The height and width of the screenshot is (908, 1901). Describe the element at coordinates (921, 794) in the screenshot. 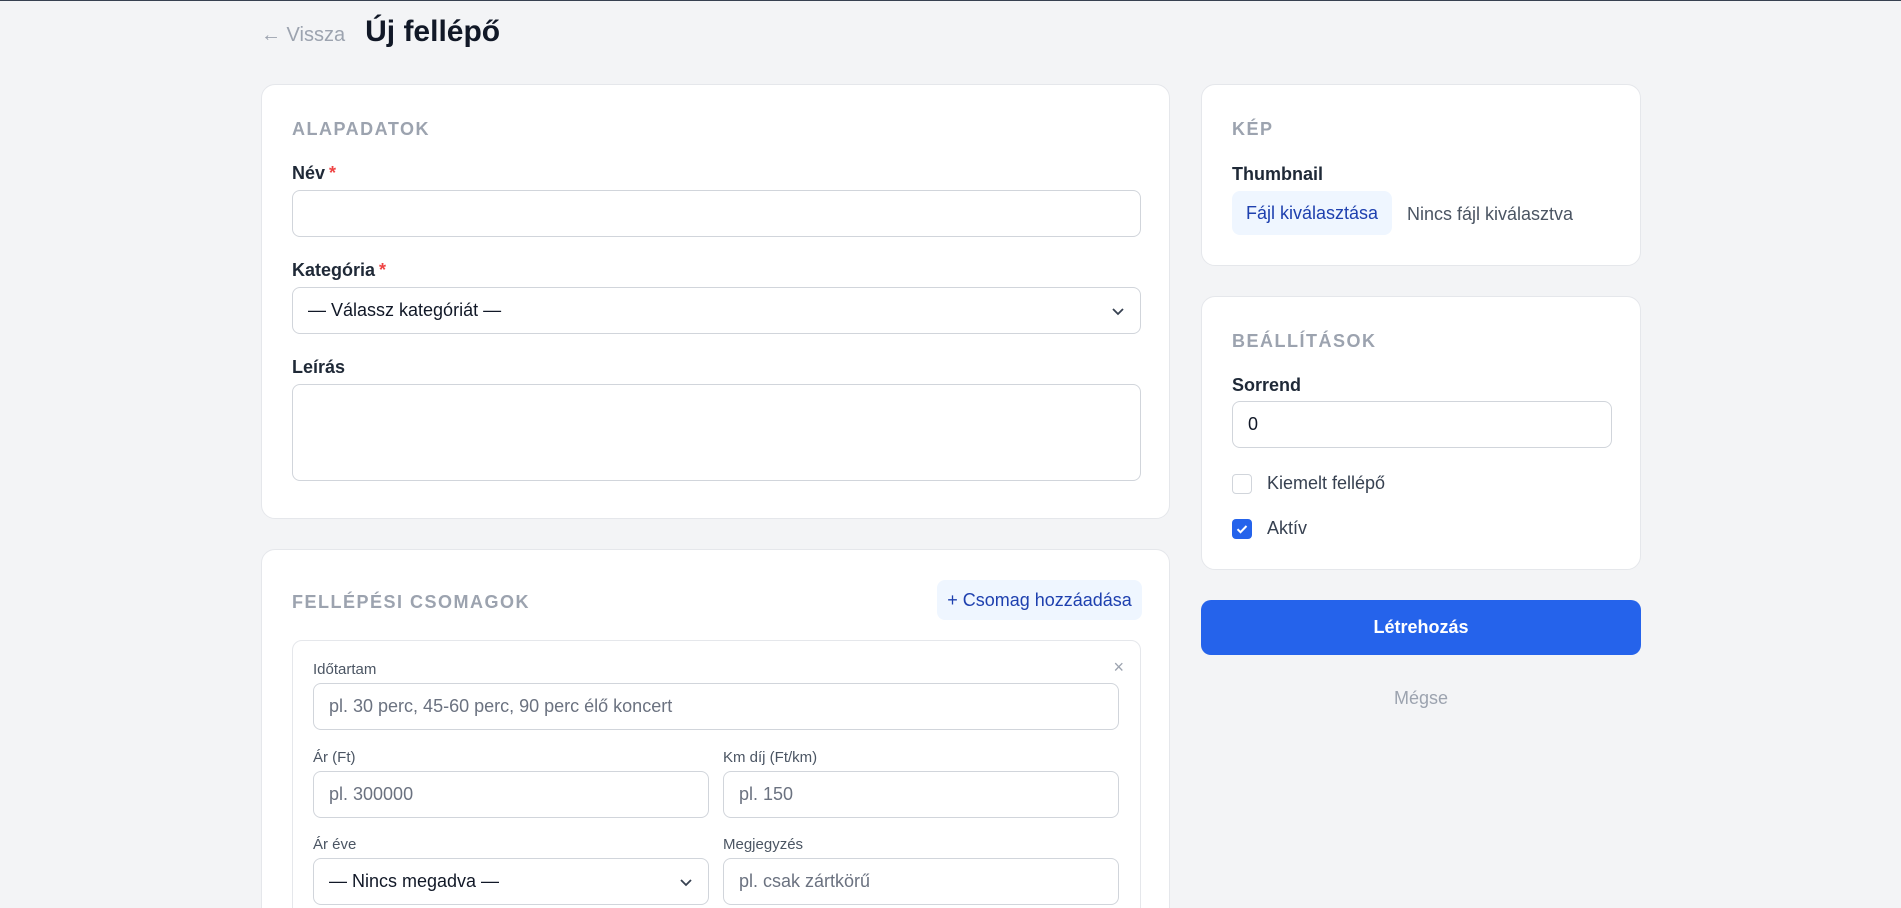

I see `km-fee-input` at that location.